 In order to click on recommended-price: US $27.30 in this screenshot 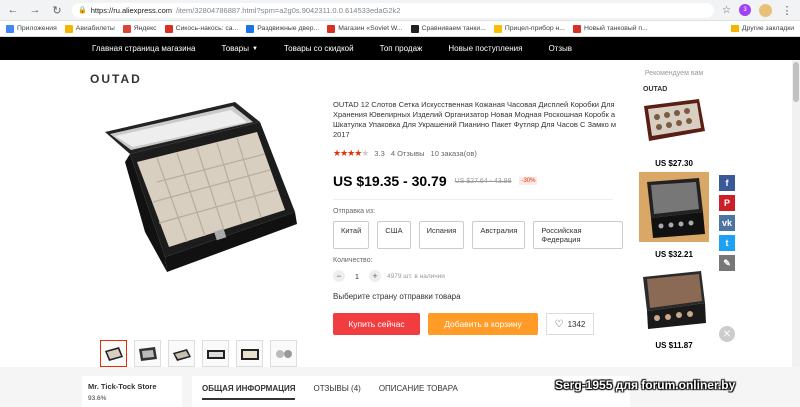, I will do `click(674, 163)`.